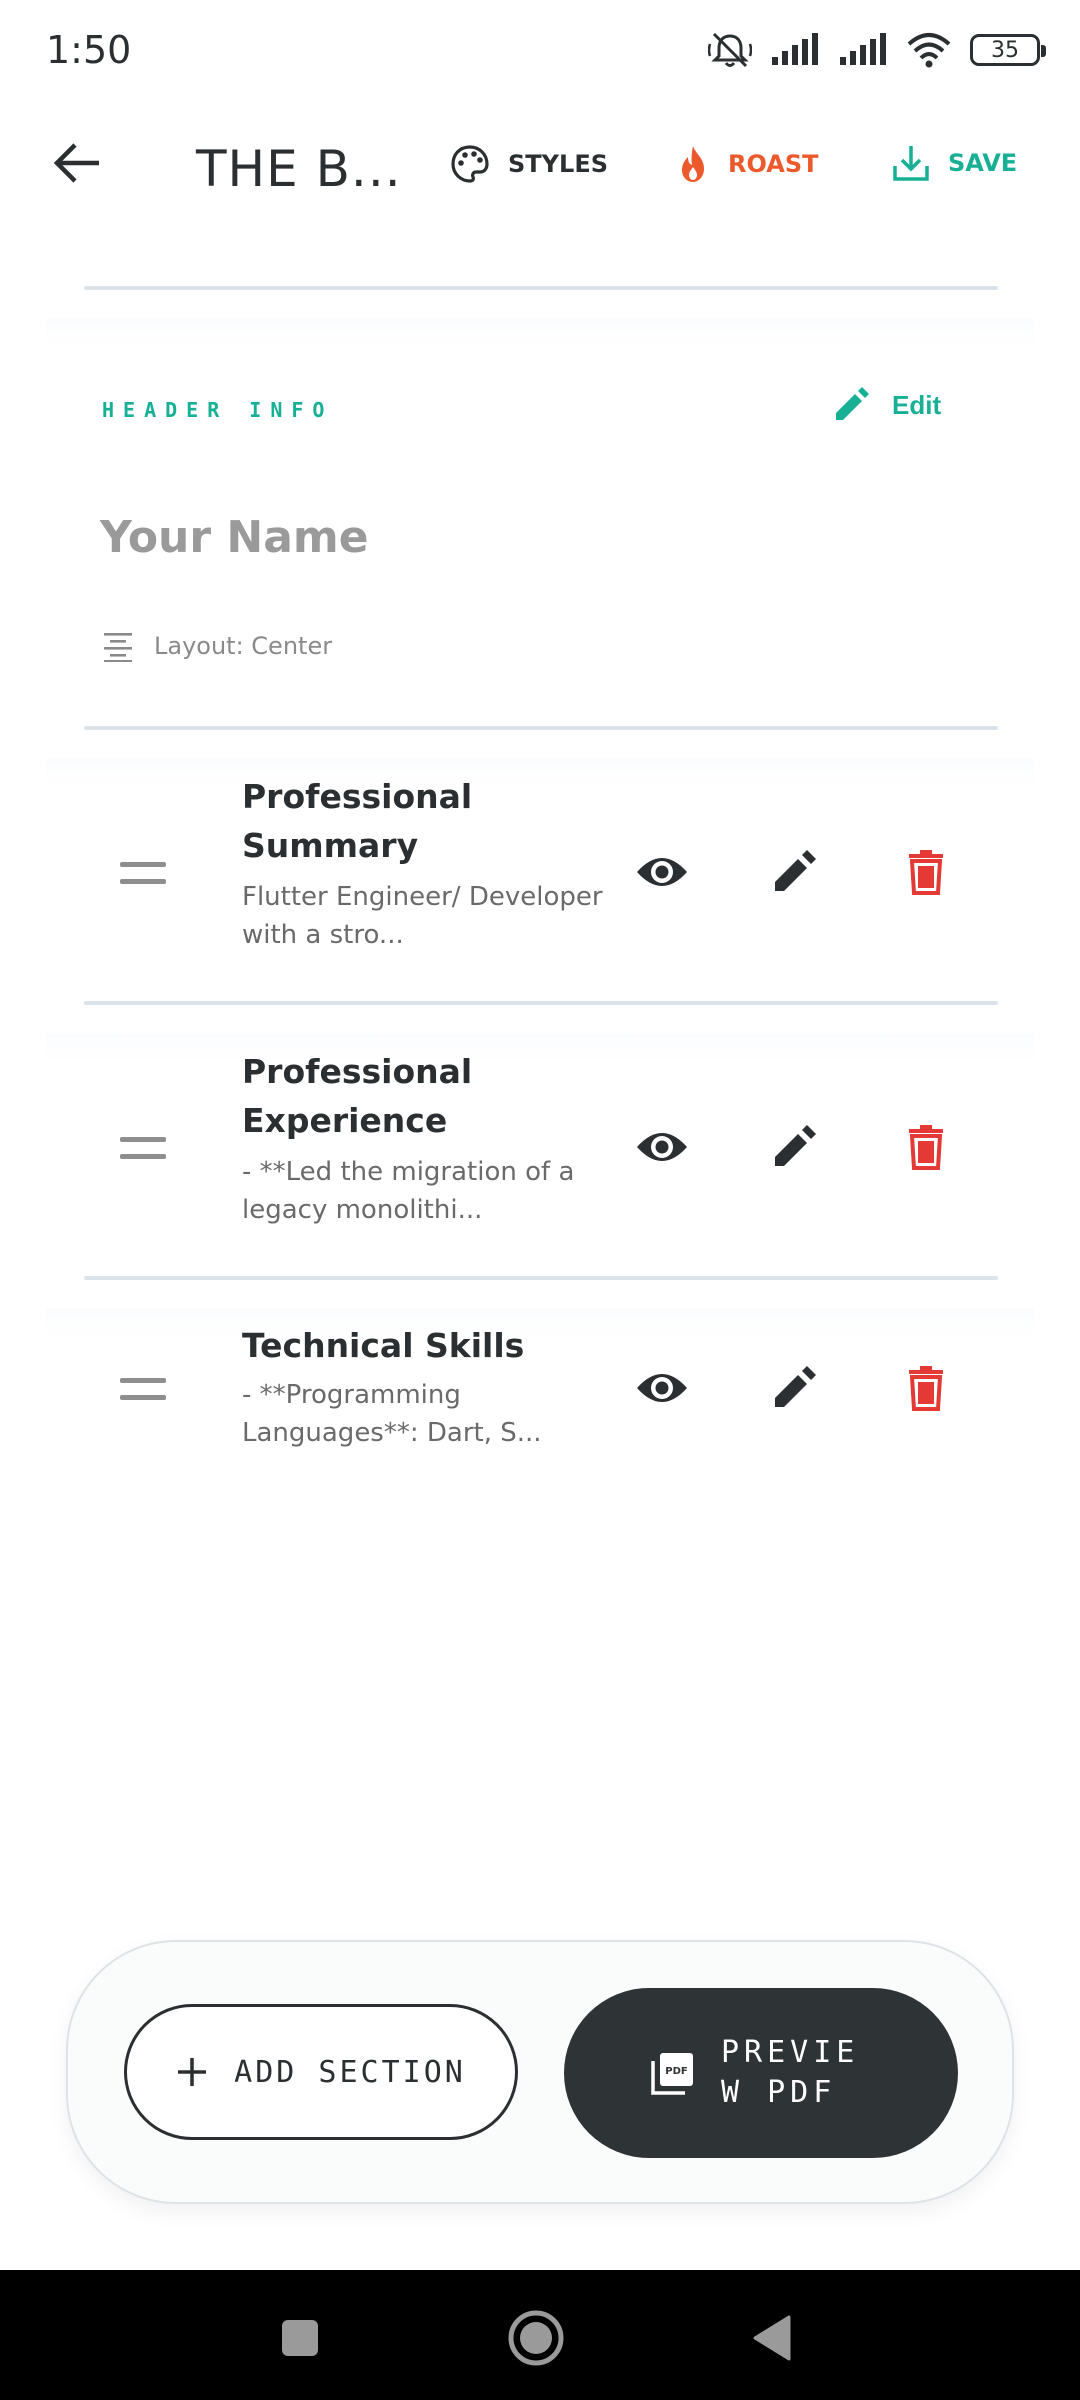  I want to click on edit-header-button: Edit, so click(886, 405).